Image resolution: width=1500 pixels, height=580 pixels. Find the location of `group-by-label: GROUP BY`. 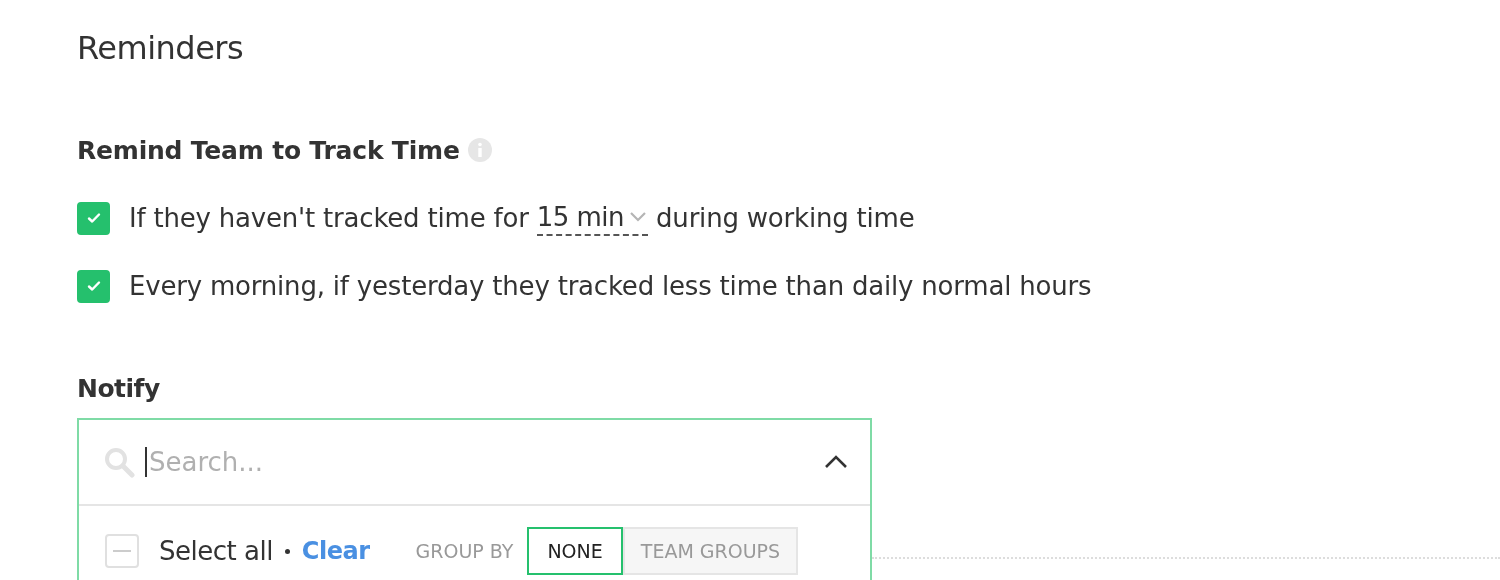

group-by-label: GROUP BY is located at coordinates (464, 551).